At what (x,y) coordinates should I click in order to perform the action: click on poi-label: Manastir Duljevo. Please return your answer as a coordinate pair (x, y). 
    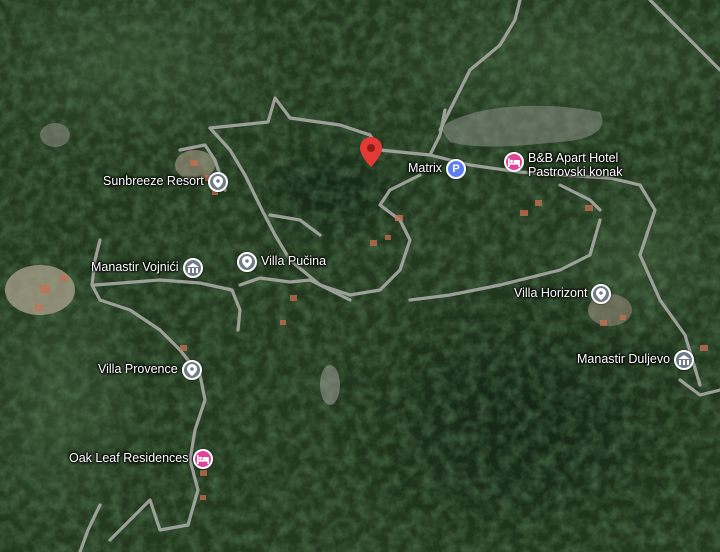
    Looking at the image, I should click on (624, 359).